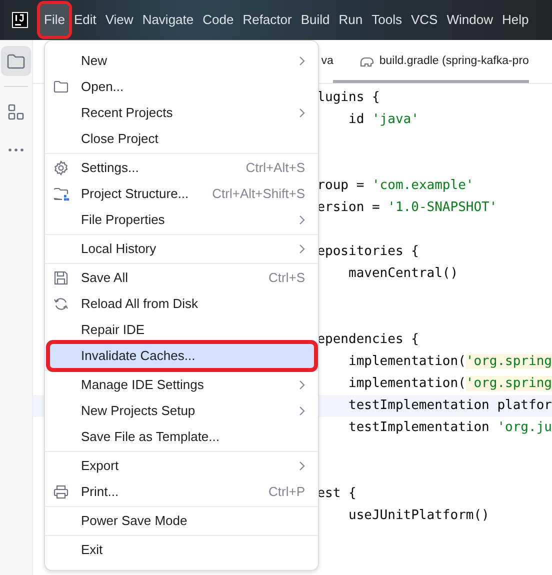  I want to click on menu-item: Project Structure... Ctrl+Alt+Shift+S, so click(182, 194).